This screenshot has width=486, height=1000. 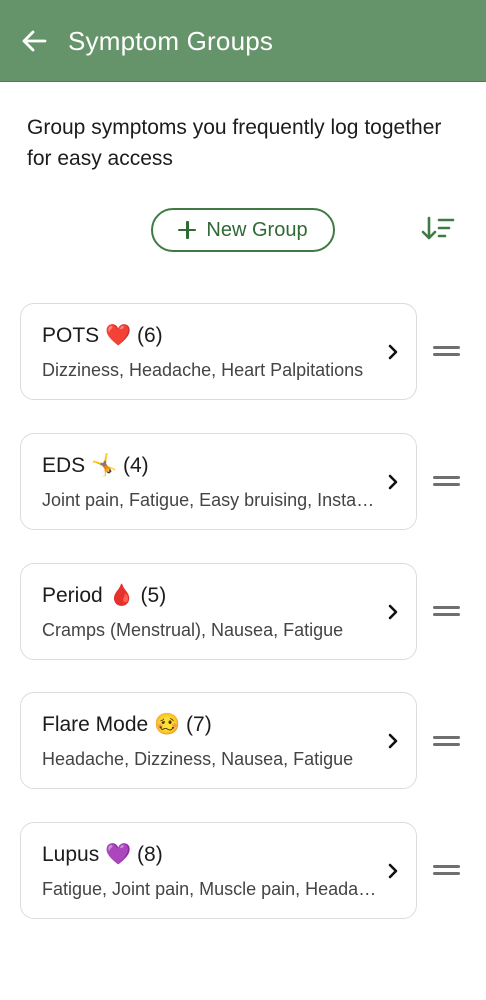 What do you see at coordinates (193, 630) in the screenshot?
I see `group-symptoms: Cramps (Menstrual), Nausea, Fatigue` at bounding box center [193, 630].